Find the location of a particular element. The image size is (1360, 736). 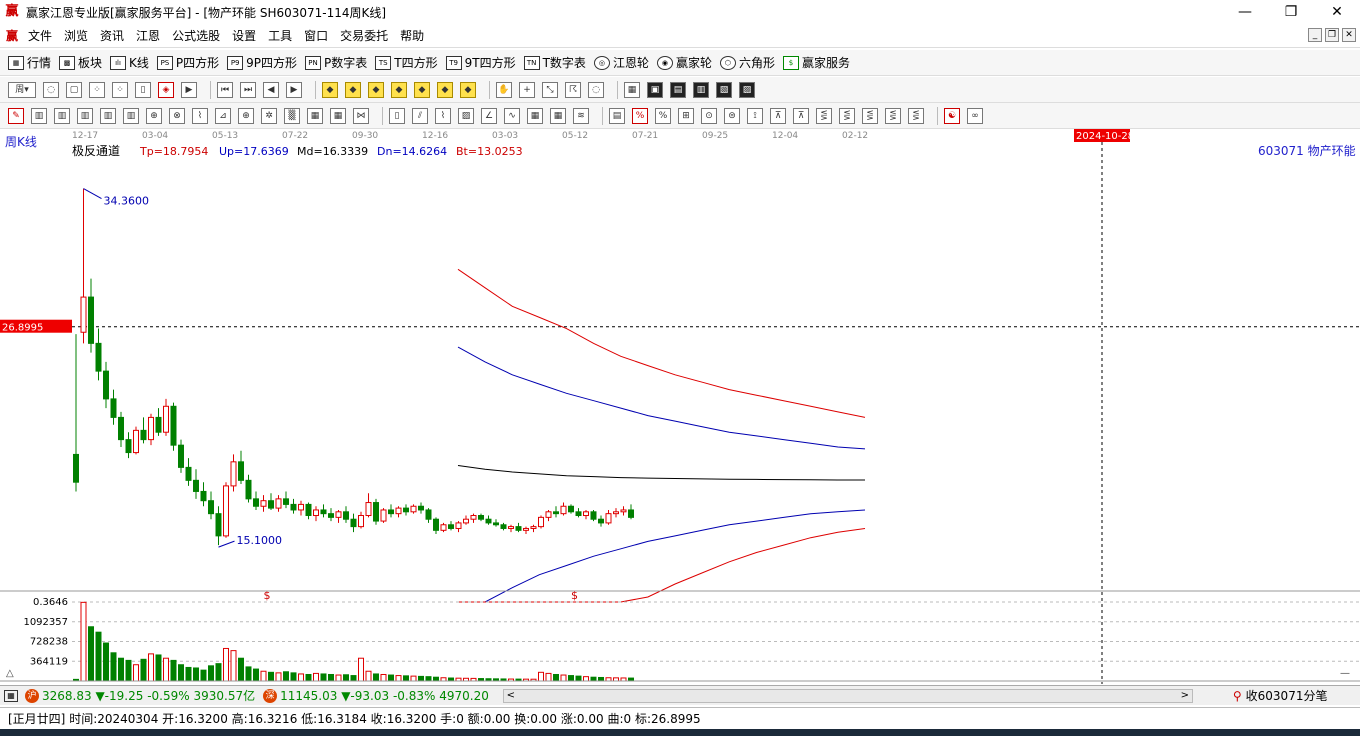

scroll-right-arrow: > is located at coordinates (1185, 696).